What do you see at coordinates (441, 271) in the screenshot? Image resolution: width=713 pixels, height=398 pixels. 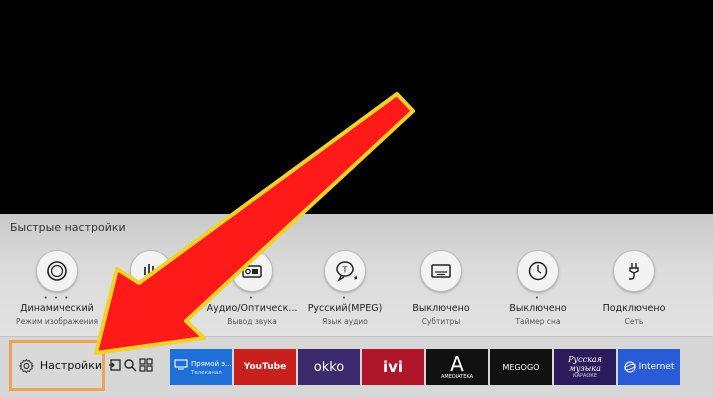 I see `subtitles-icon` at bounding box center [441, 271].